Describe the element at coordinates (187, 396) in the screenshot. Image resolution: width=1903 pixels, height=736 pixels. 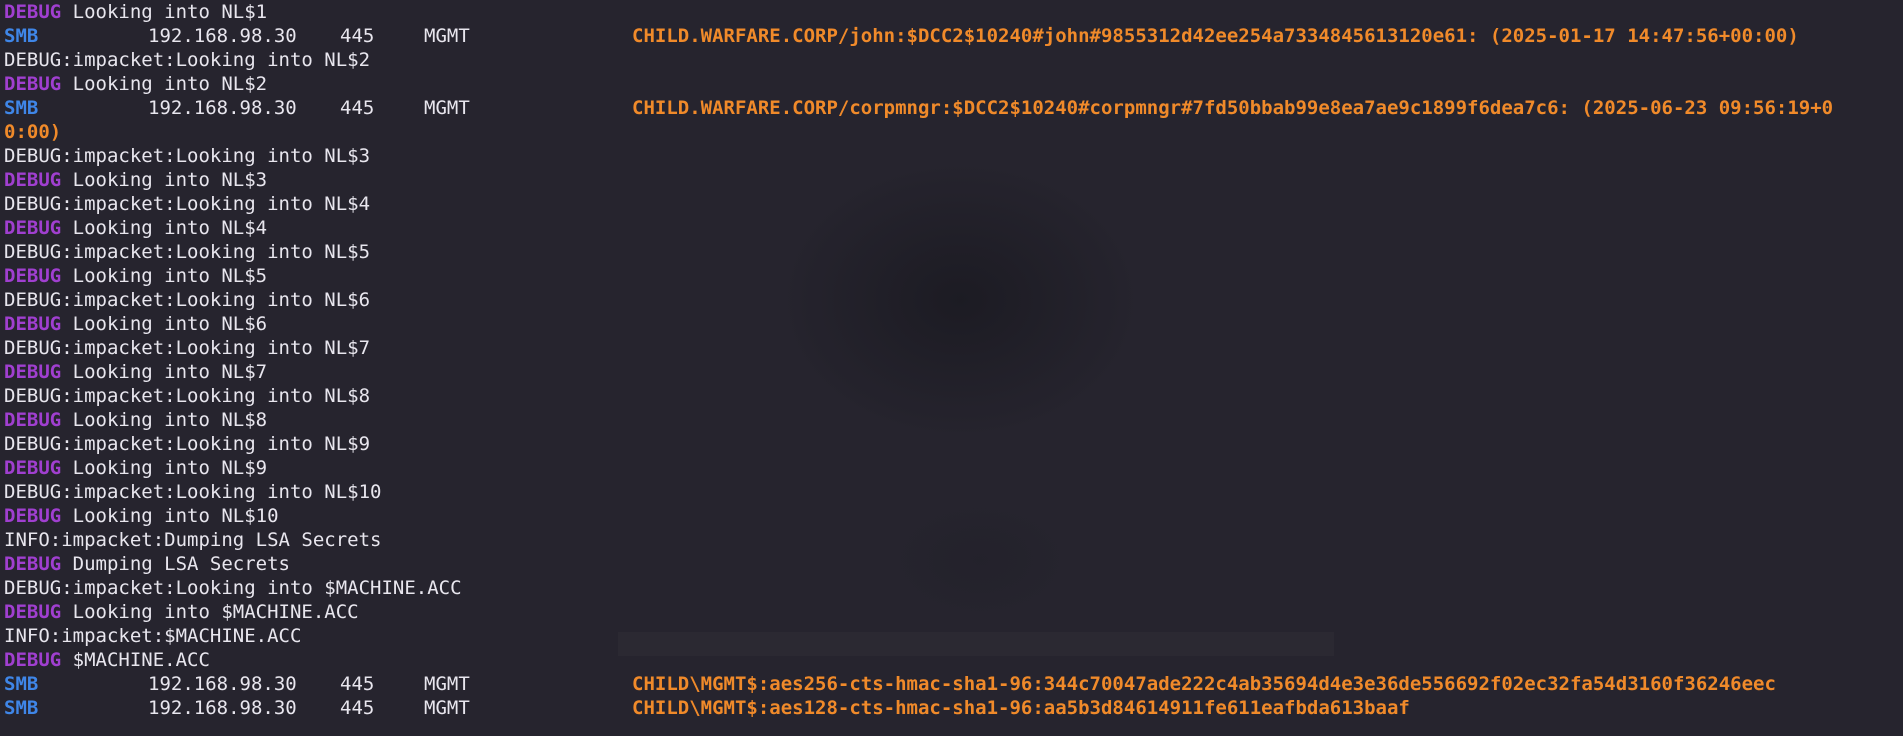
I see `log-line: DEBUG:impacket:Looking into NL$8` at that location.